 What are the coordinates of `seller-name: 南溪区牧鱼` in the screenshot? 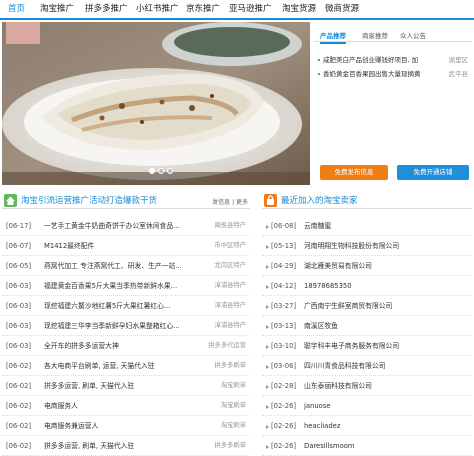 It's located at (321, 326).